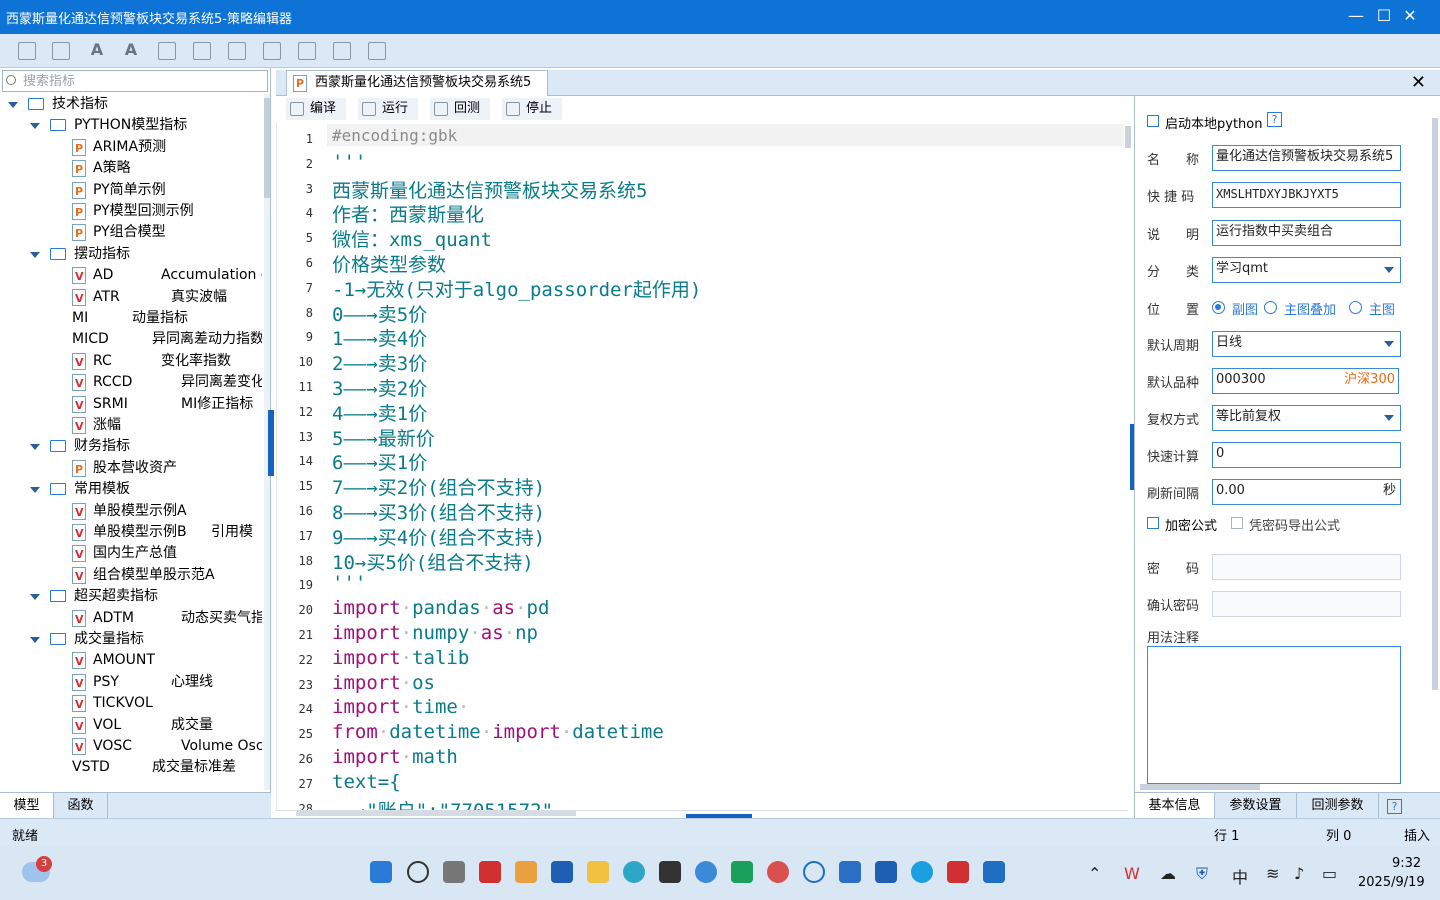  What do you see at coordinates (237, 51) in the screenshot?
I see `find-icon` at bounding box center [237, 51].